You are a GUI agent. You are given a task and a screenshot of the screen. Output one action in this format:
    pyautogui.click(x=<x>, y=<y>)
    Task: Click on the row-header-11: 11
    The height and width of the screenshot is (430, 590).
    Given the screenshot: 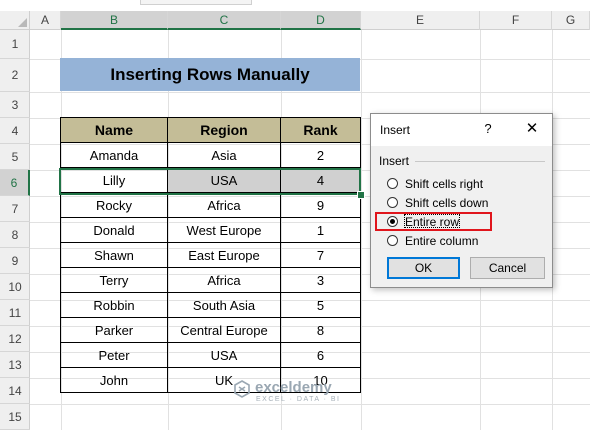 What is the action you would take?
    pyautogui.click(x=15, y=313)
    